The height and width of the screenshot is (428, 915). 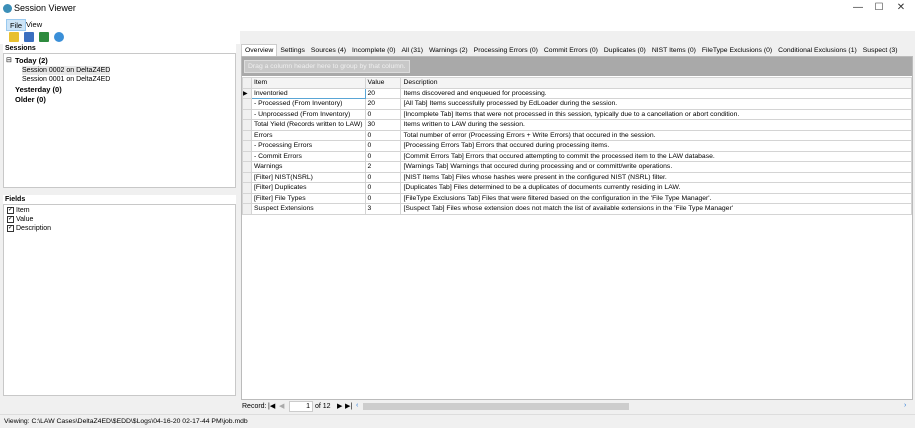 What do you see at coordinates (308, 146) in the screenshot?
I see `cell-item: - Processing Errors` at bounding box center [308, 146].